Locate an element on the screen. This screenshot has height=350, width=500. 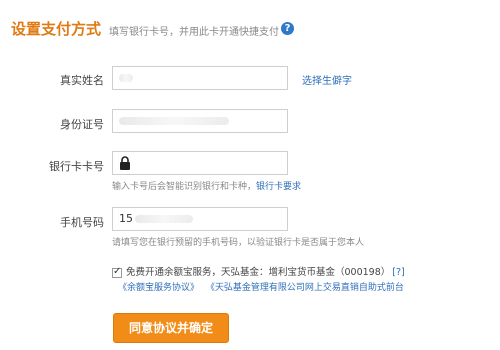
name-label: 真实姓名 is located at coordinates (82, 80).